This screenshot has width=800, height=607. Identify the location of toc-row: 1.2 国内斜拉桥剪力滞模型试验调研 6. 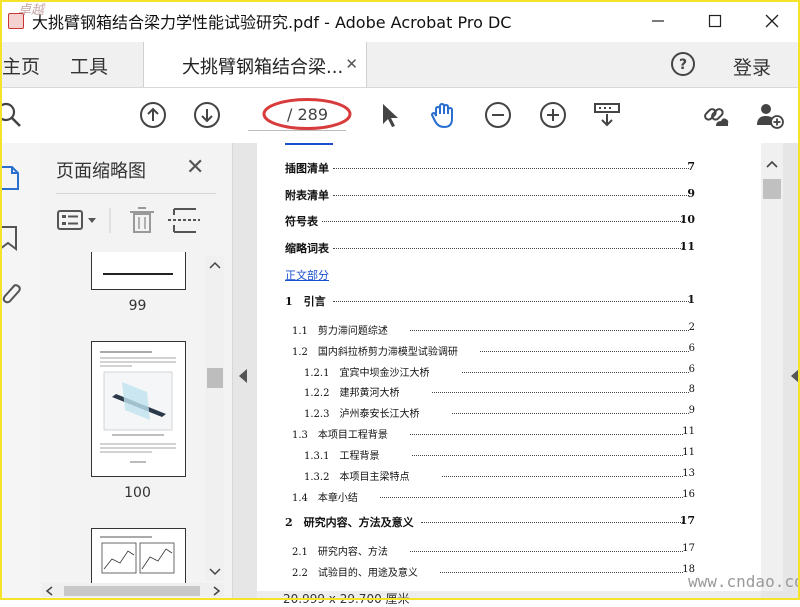
(509, 351).